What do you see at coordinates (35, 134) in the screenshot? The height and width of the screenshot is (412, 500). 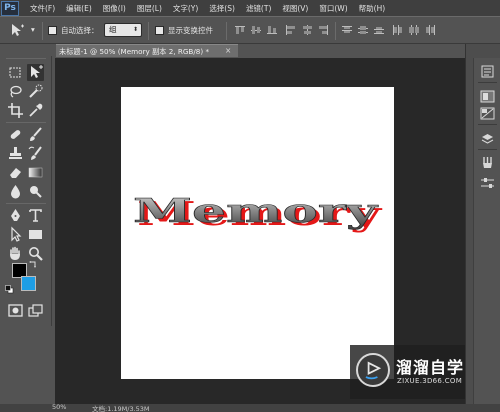 I see `brush-icon` at bounding box center [35, 134].